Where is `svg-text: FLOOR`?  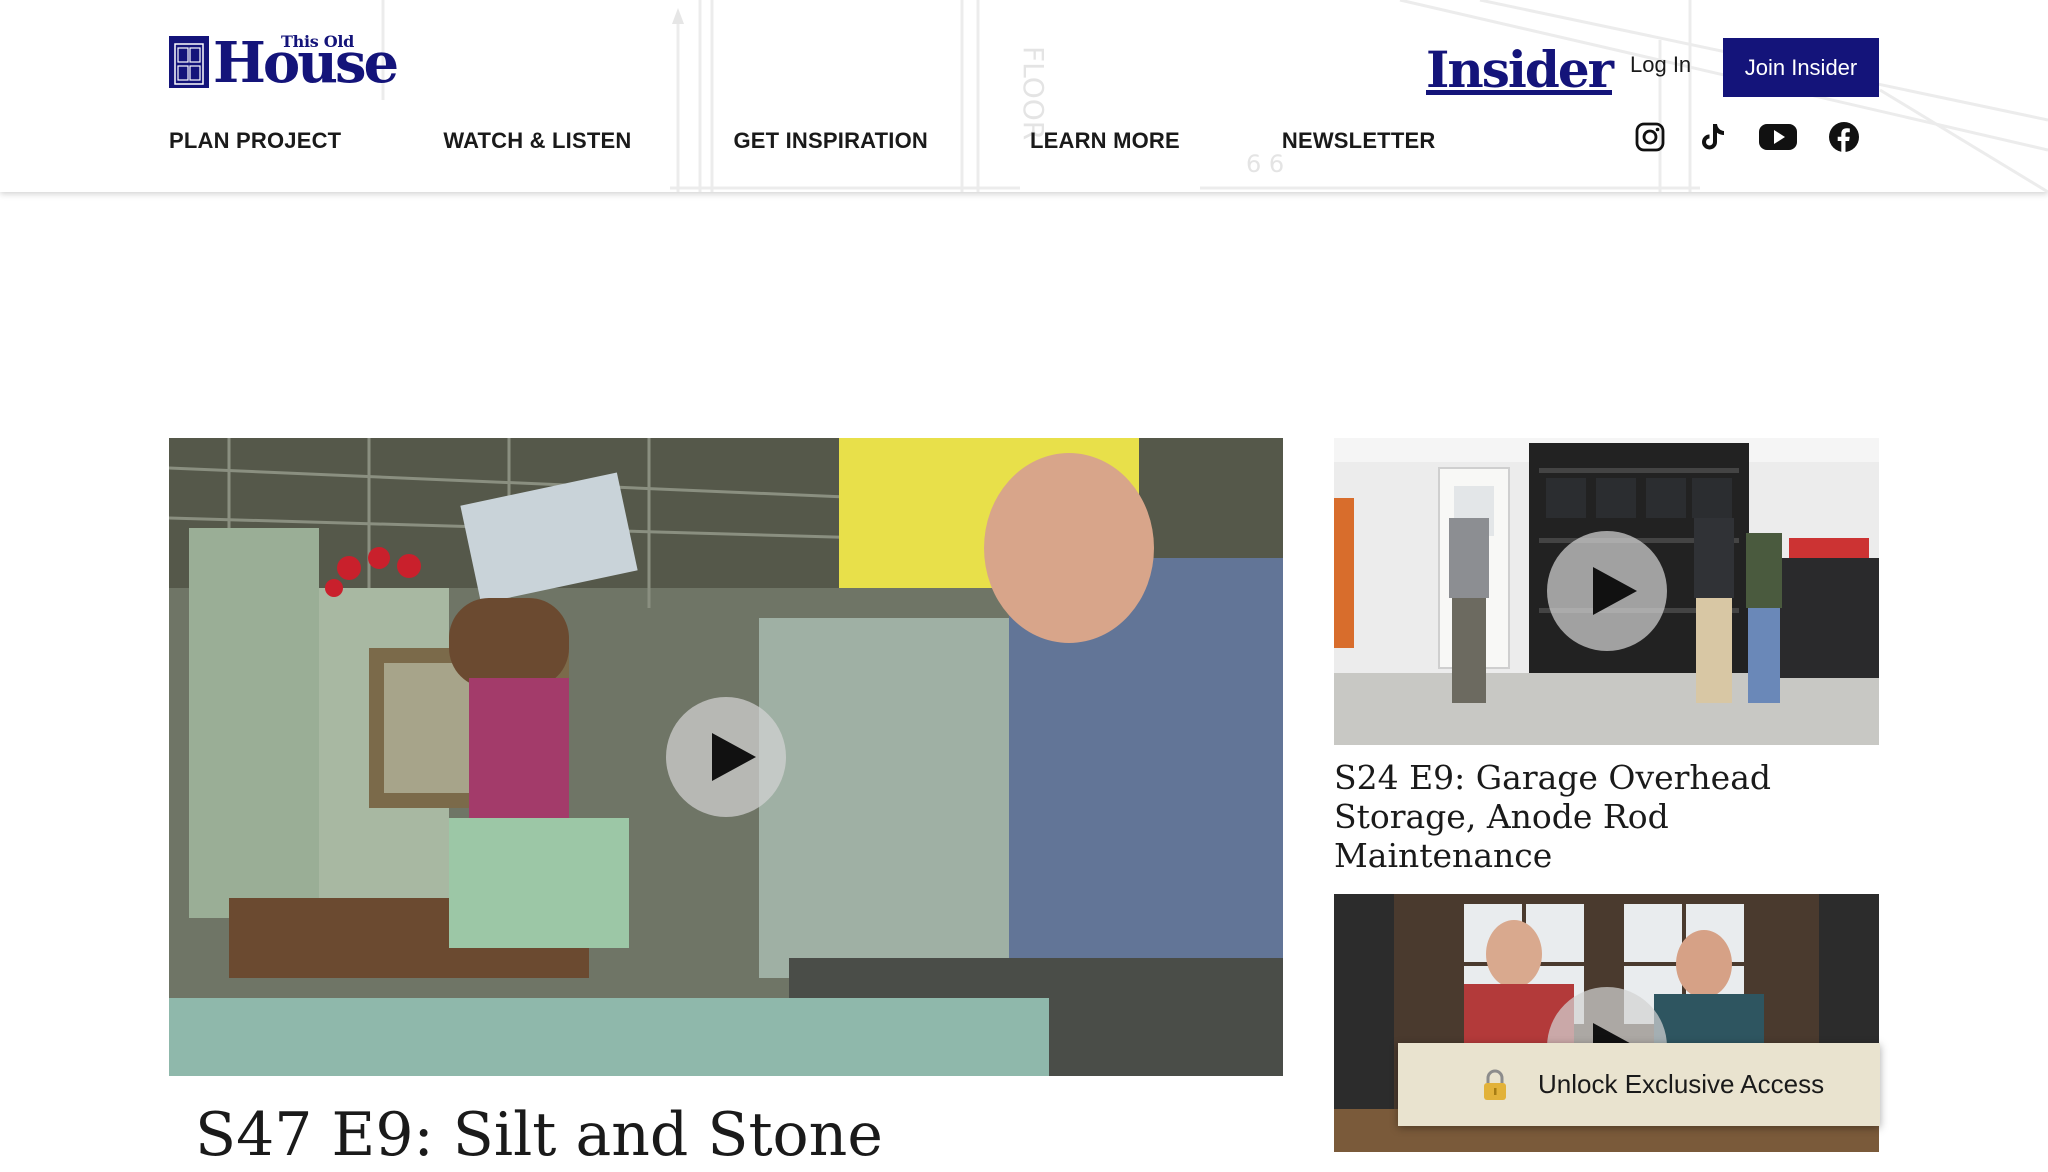
svg-text: FLOOR is located at coordinates (1033, 93).